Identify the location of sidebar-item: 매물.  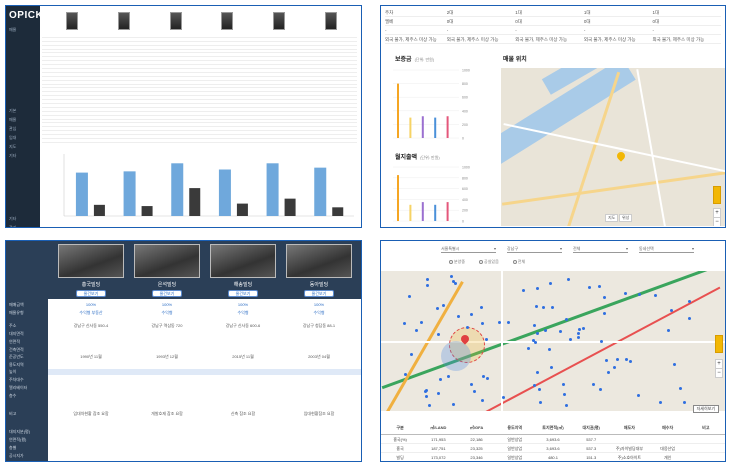
(23, 29).